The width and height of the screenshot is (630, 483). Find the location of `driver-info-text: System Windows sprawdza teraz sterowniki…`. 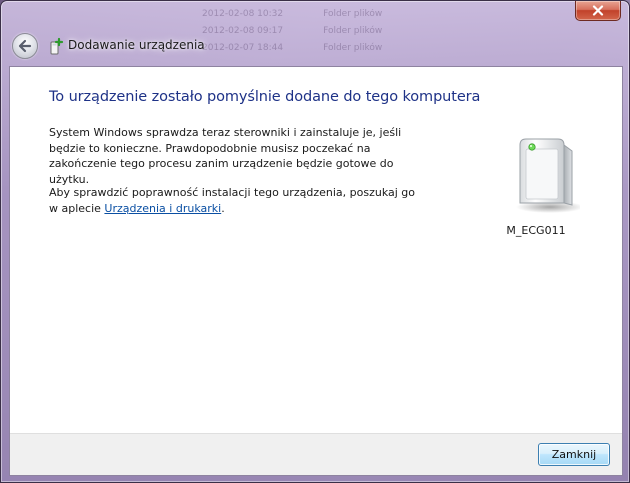

driver-info-text: System Windows sprawdza teraz sterowniki… is located at coordinates (225, 156).